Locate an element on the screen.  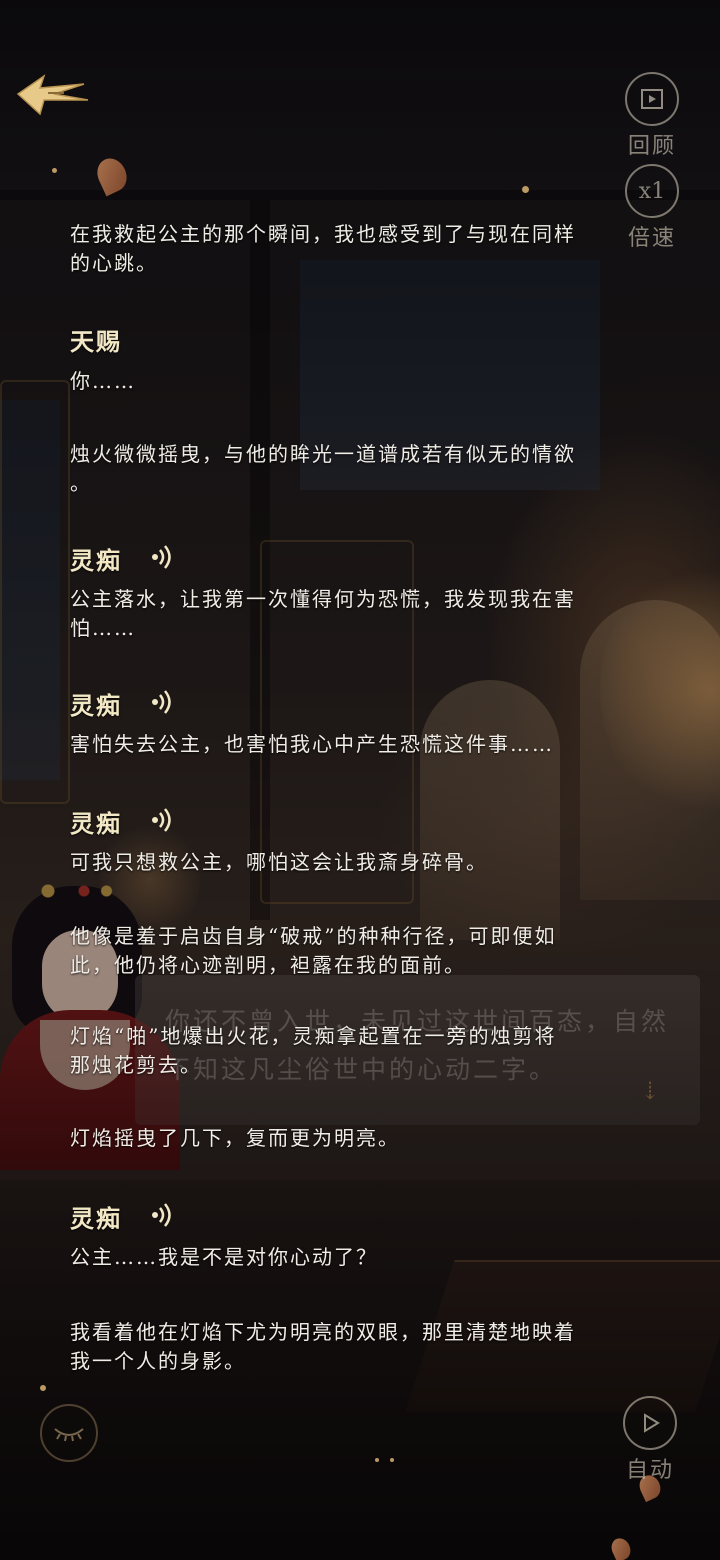
hide-ui-button is located at coordinates (69, 1433).